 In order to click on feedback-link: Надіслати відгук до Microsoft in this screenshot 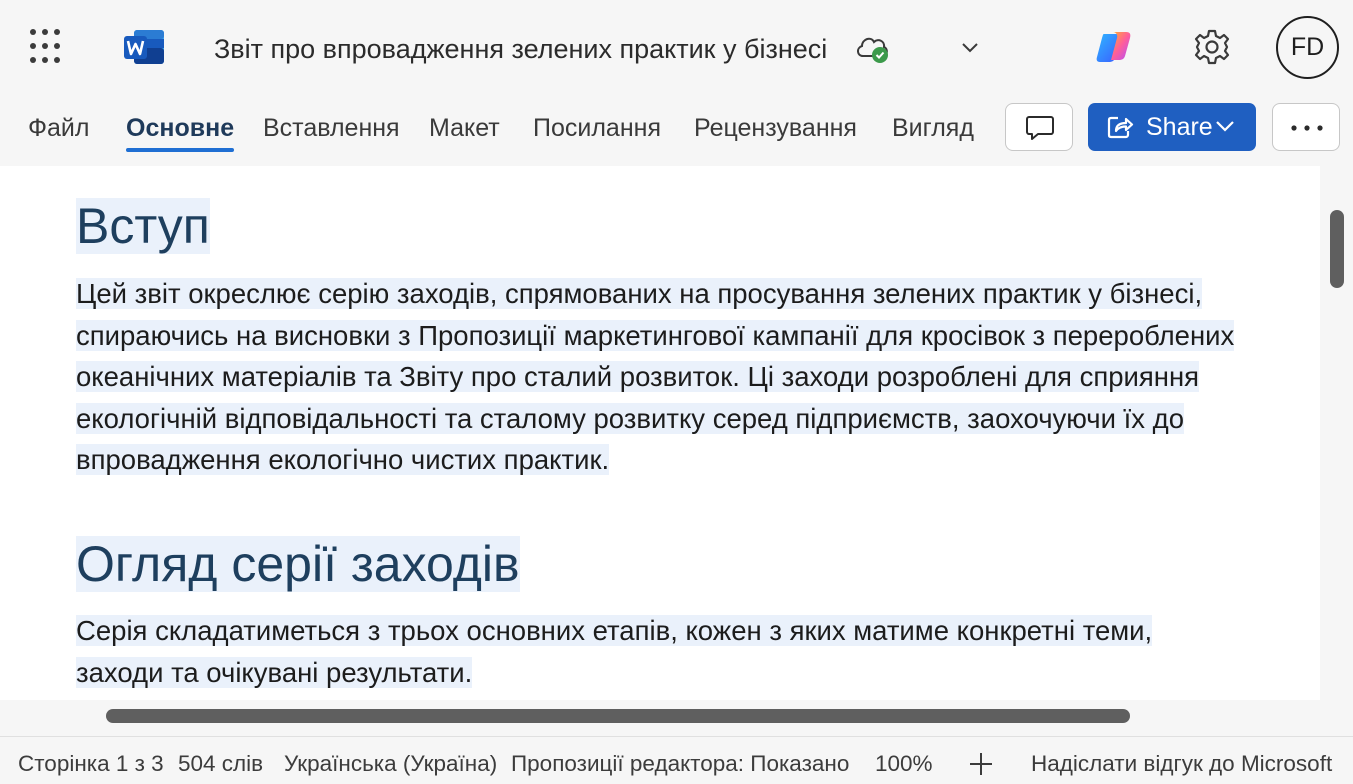, I will do `click(1181, 764)`.